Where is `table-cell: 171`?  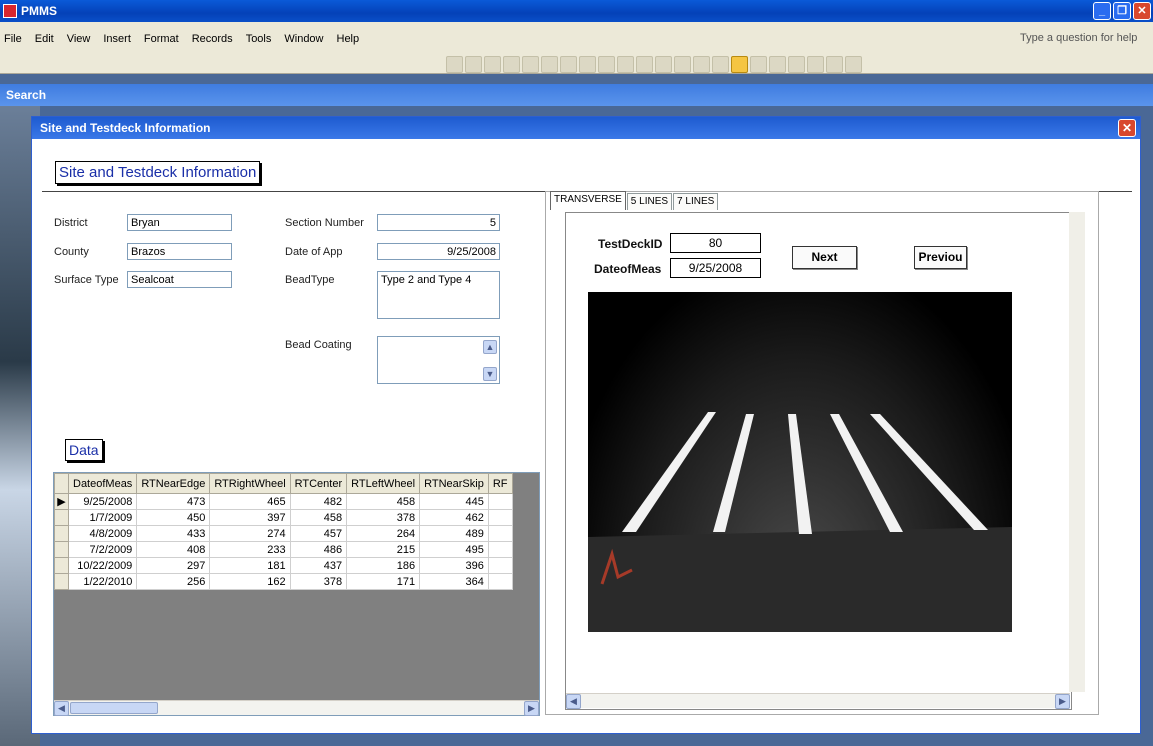
table-cell: 171 is located at coordinates (383, 581).